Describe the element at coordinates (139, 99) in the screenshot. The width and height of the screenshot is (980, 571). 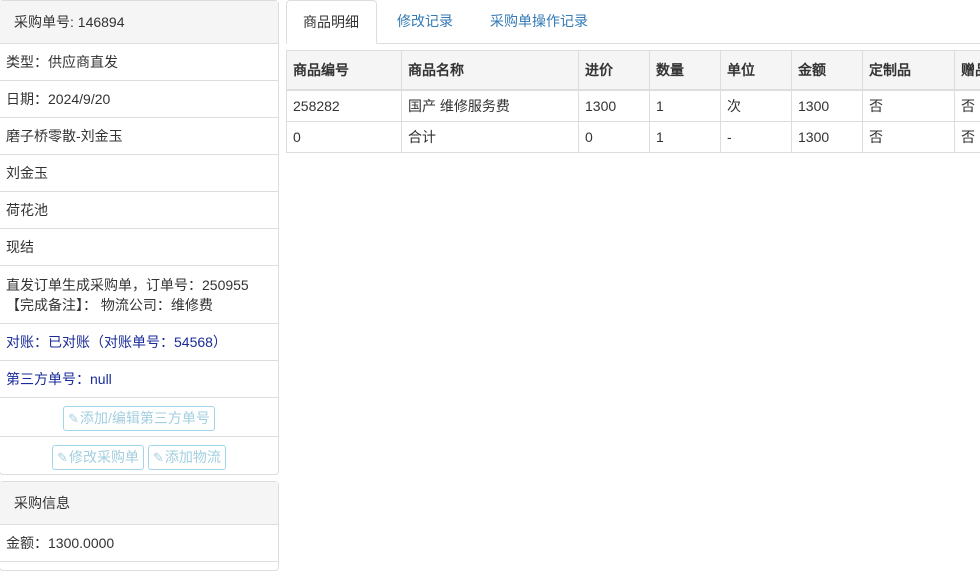
I see `order-date: 日期：2024/9/20` at that location.